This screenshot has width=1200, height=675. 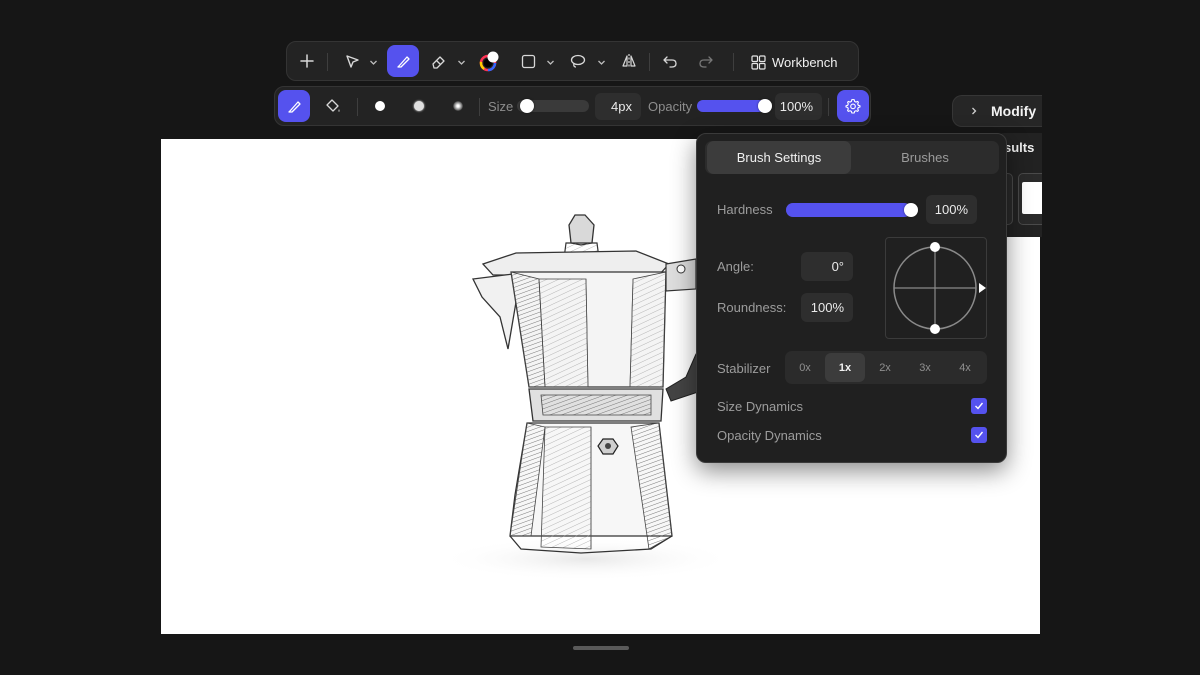 What do you see at coordinates (333, 106) in the screenshot?
I see `fill-bucket-icon` at bounding box center [333, 106].